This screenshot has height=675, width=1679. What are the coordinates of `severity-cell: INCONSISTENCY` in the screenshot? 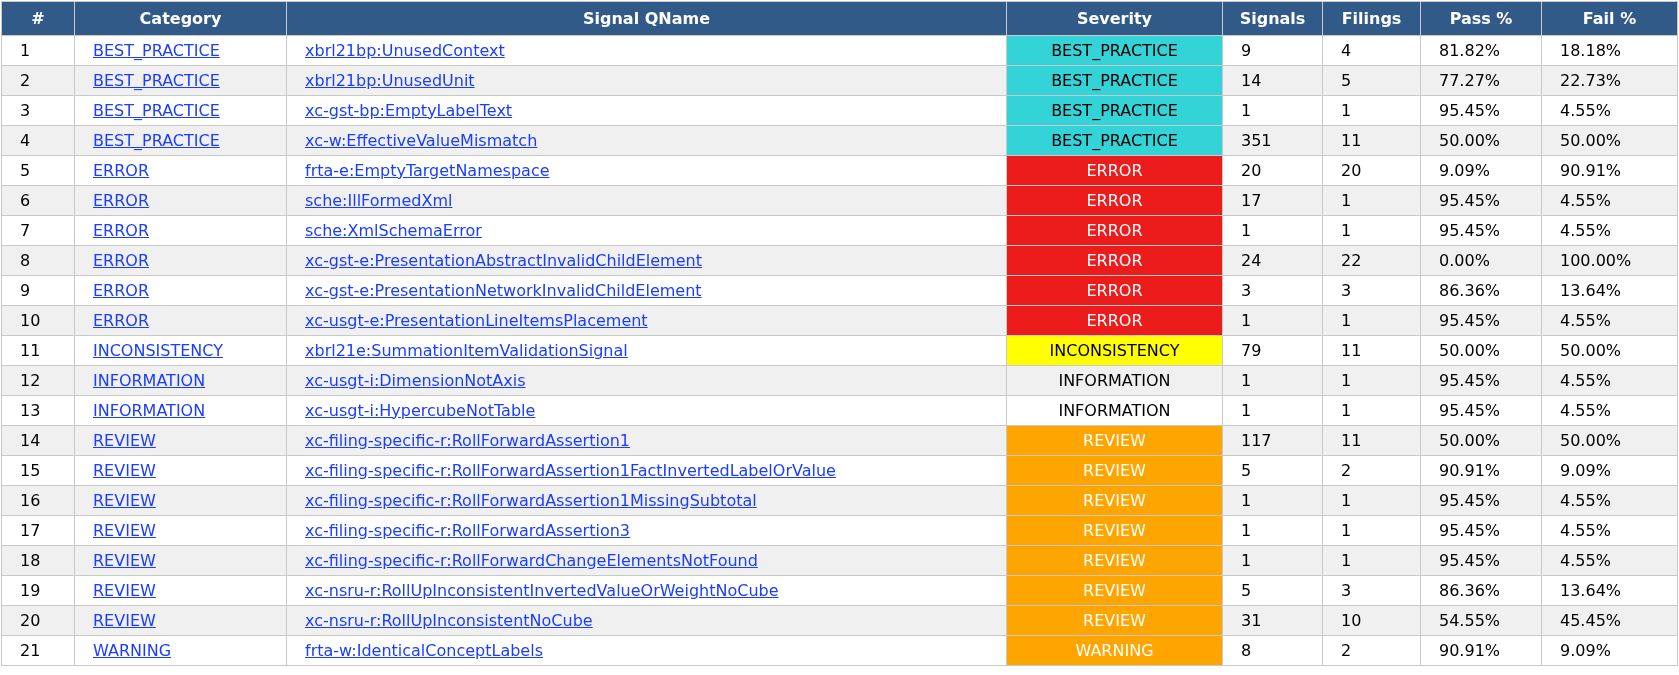 It's located at (1114, 350).